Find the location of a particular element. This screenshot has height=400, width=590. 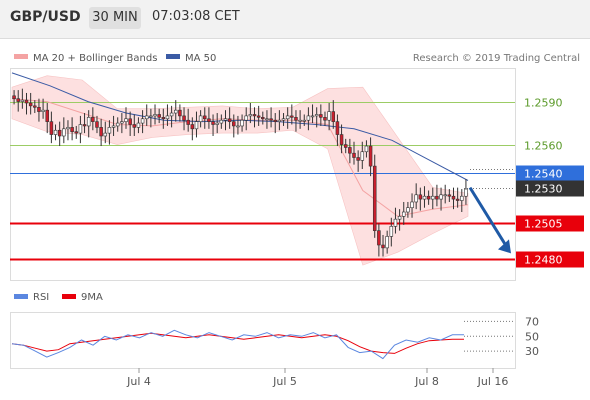

rsi-plot-area: 70 50 30 is located at coordinates (275, 337).